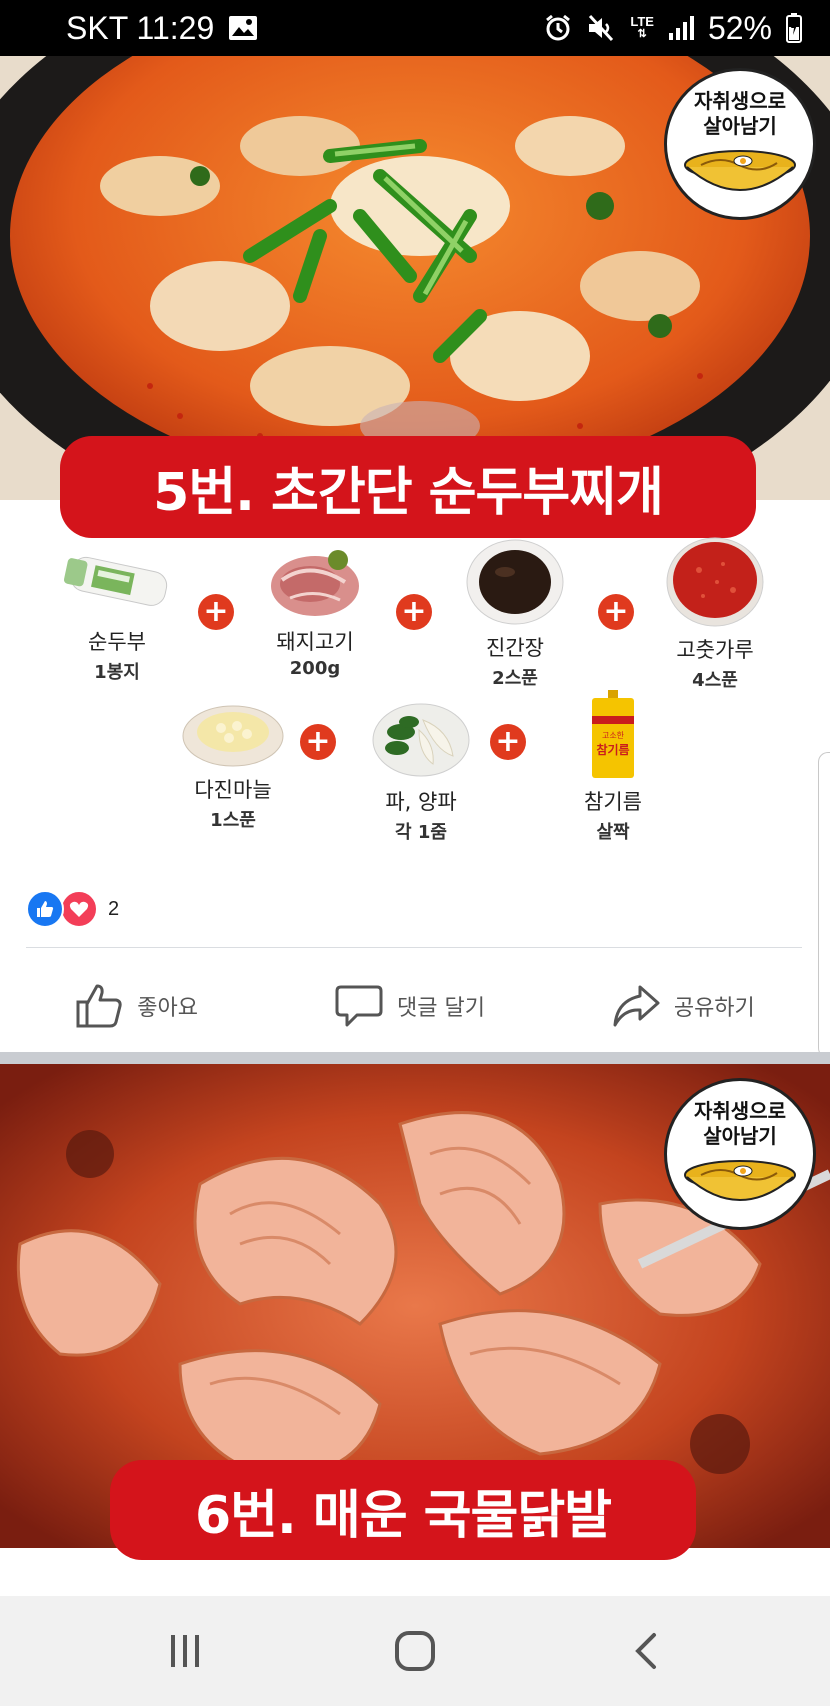 This screenshot has height=1706, width=830. What do you see at coordinates (794, 28) in the screenshot?
I see `battery-icon` at bounding box center [794, 28].